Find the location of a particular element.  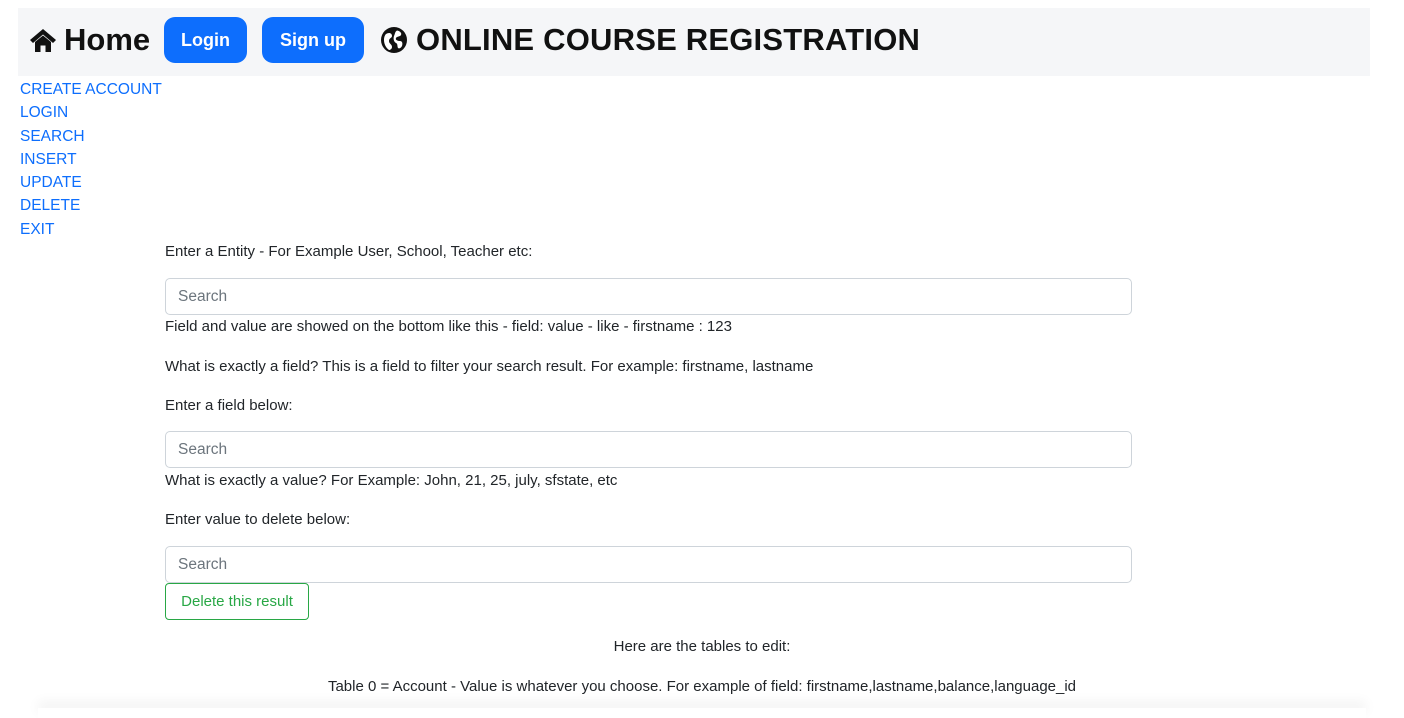

sidebar-item-insert: INSERT is located at coordinates (90, 159).